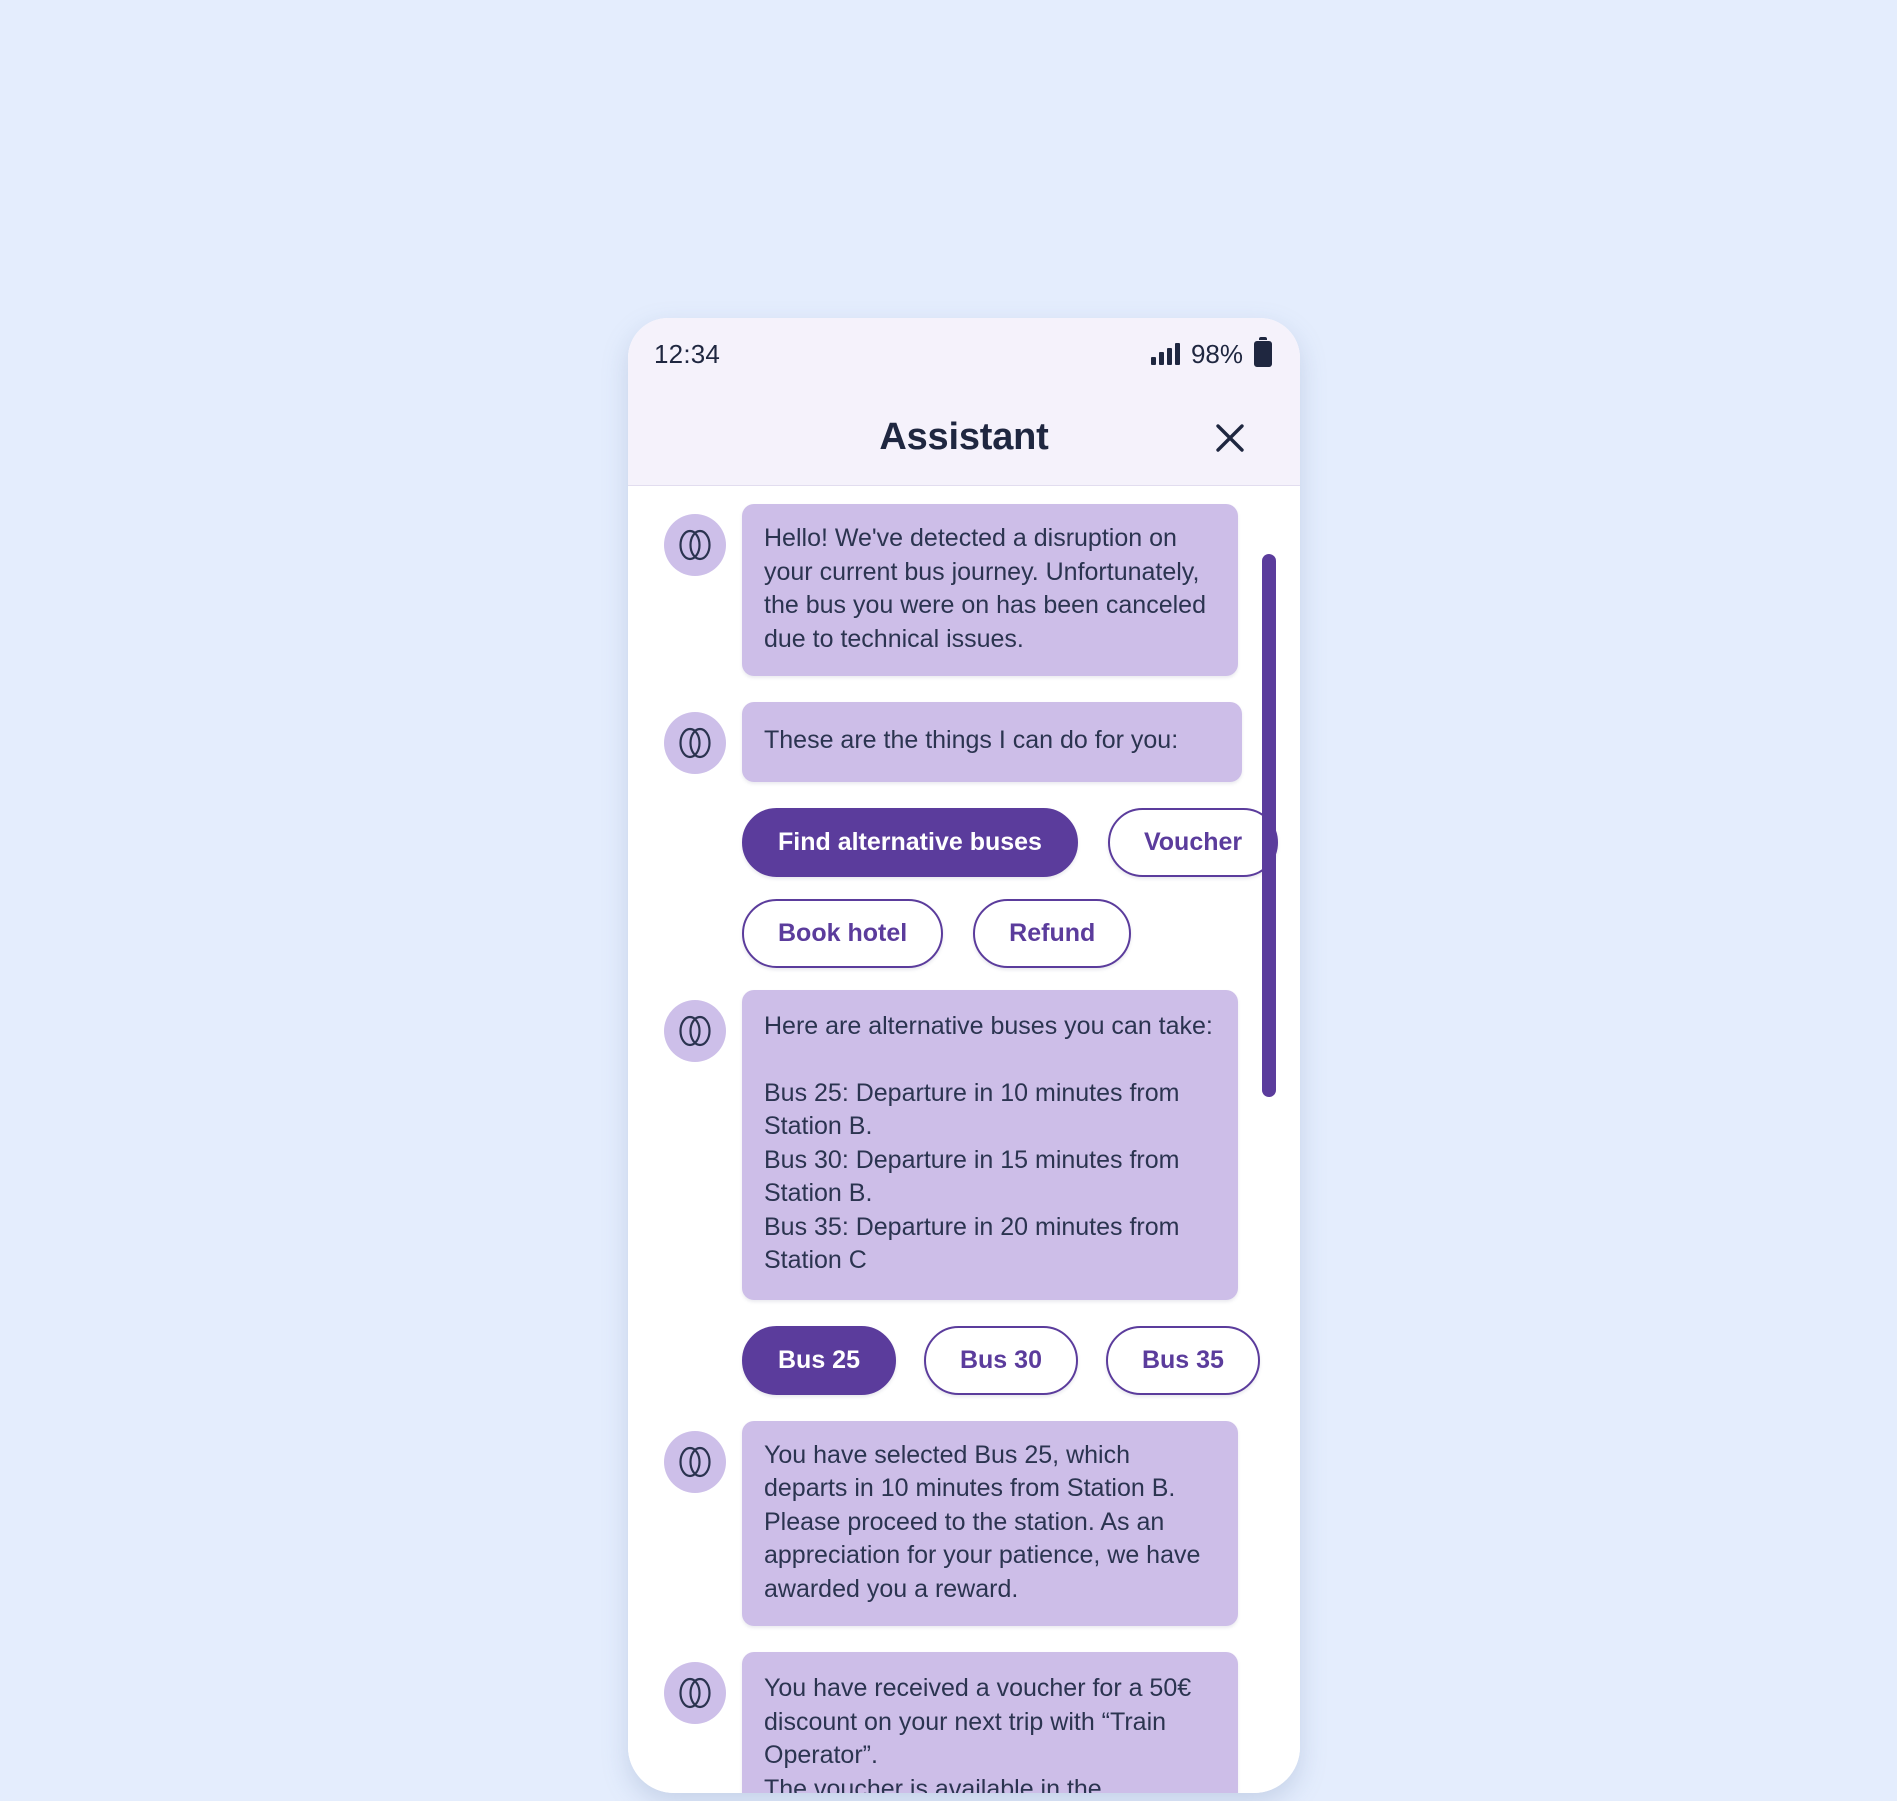 Image resolution: width=1897 pixels, height=1801 pixels. Describe the element at coordinates (992, 742) in the screenshot. I see `assistant-message-bubble: These are the things I can do for you:` at that location.